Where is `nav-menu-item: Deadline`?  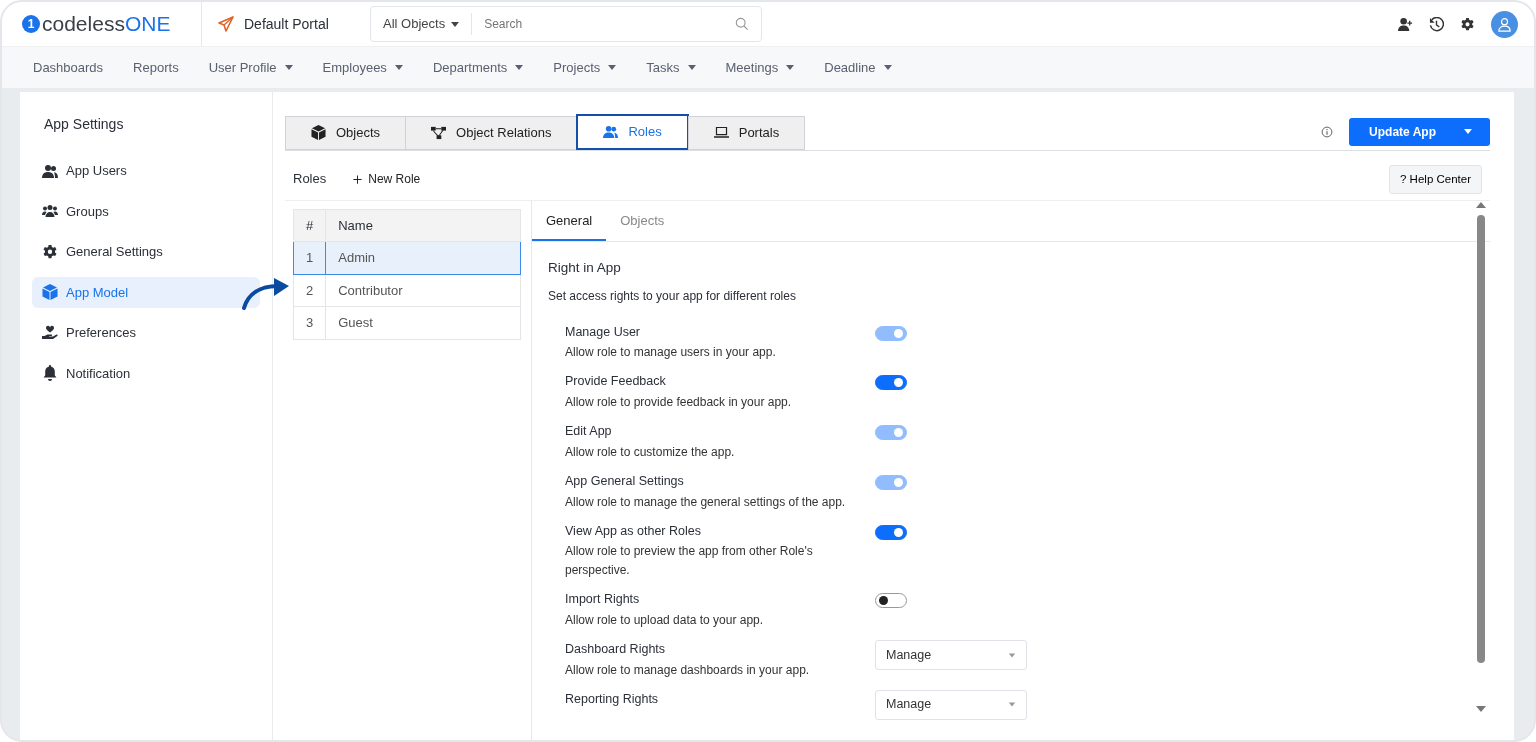 nav-menu-item: Deadline is located at coordinates (858, 67).